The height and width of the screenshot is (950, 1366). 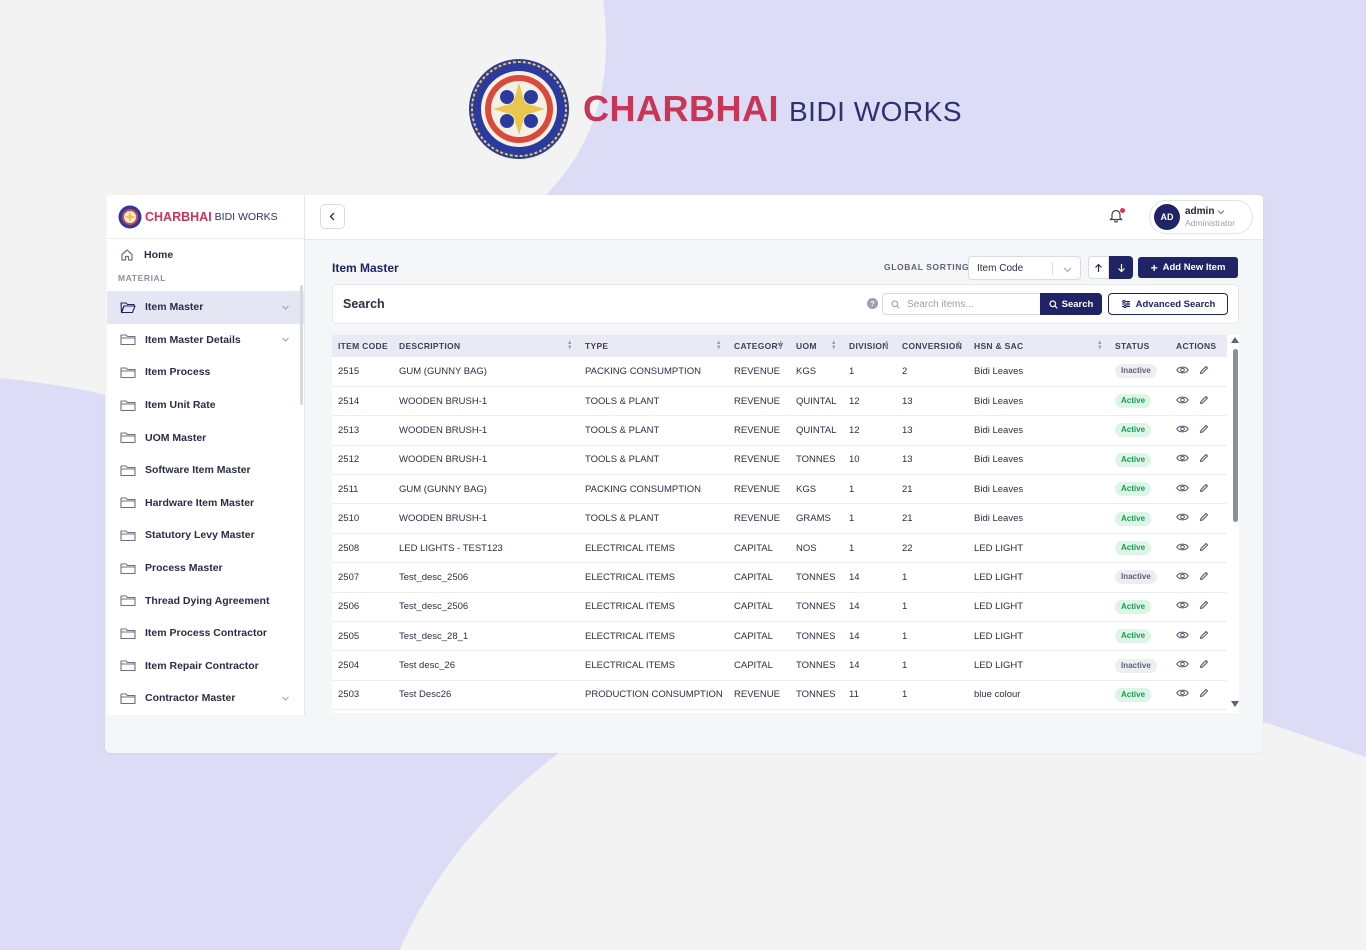 What do you see at coordinates (205, 217) in the screenshot?
I see `sidebar-logo: CHARBHAI BIDI WORKS` at bounding box center [205, 217].